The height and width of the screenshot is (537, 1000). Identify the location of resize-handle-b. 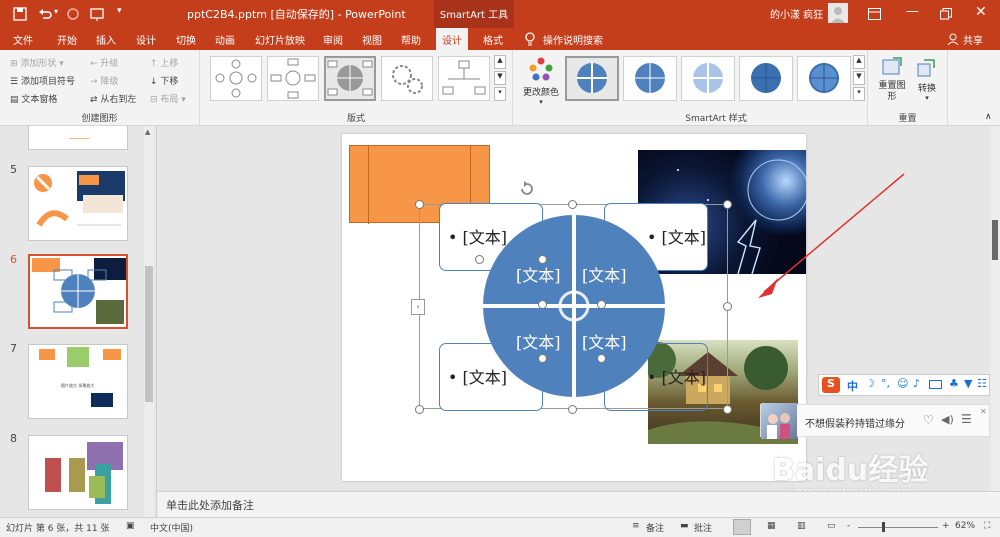
(572, 409).